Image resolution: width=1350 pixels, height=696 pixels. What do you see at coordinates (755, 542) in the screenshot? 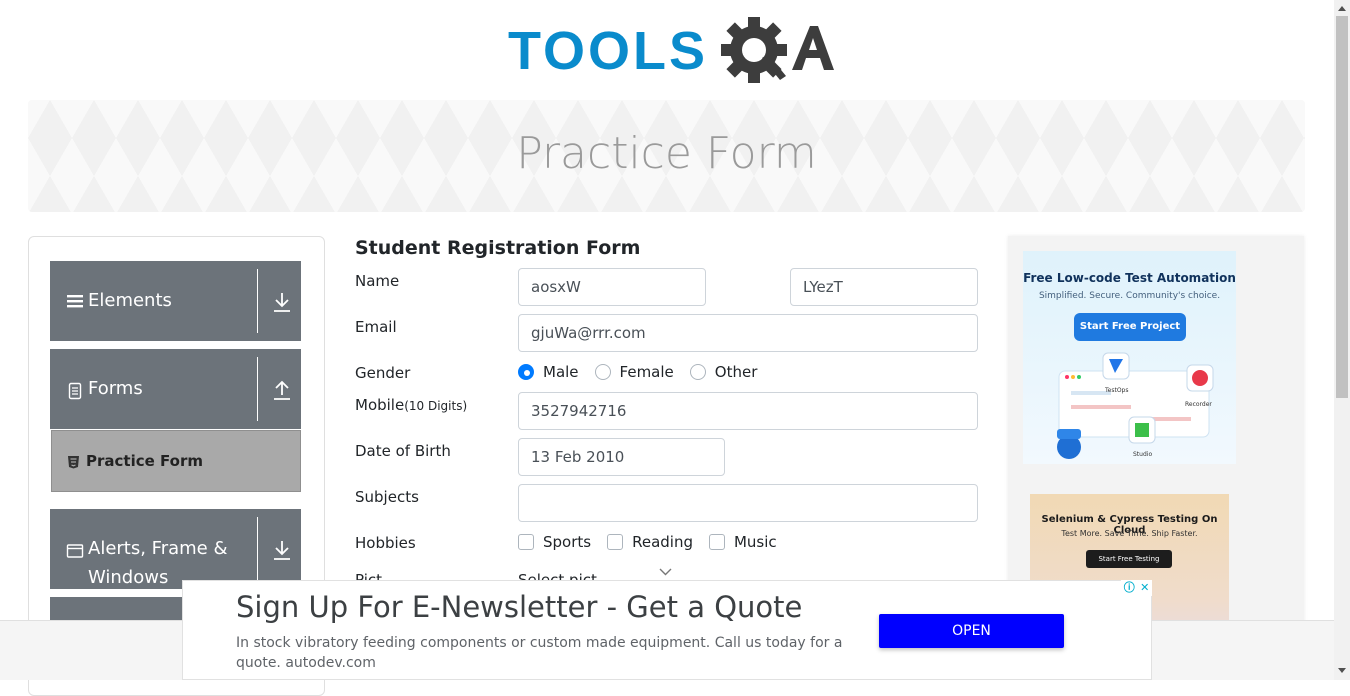
I see `hobby-music-label: Music` at bounding box center [755, 542].